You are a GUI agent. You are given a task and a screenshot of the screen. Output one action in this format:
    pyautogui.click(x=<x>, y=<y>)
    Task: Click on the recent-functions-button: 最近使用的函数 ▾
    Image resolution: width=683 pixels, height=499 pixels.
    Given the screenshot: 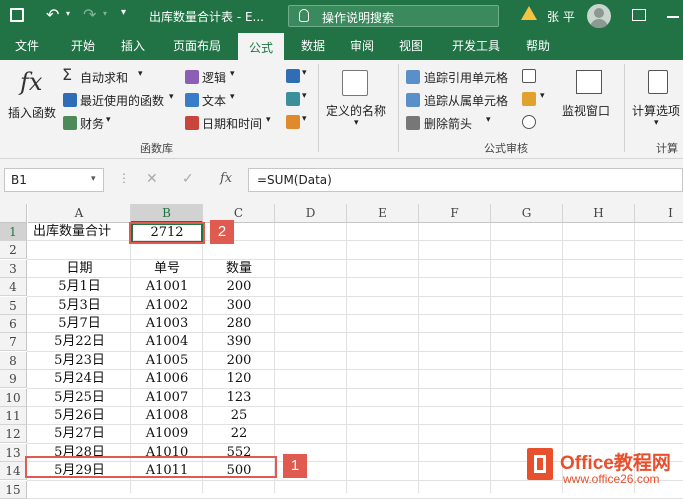 What is the action you would take?
    pyautogui.click(x=122, y=100)
    